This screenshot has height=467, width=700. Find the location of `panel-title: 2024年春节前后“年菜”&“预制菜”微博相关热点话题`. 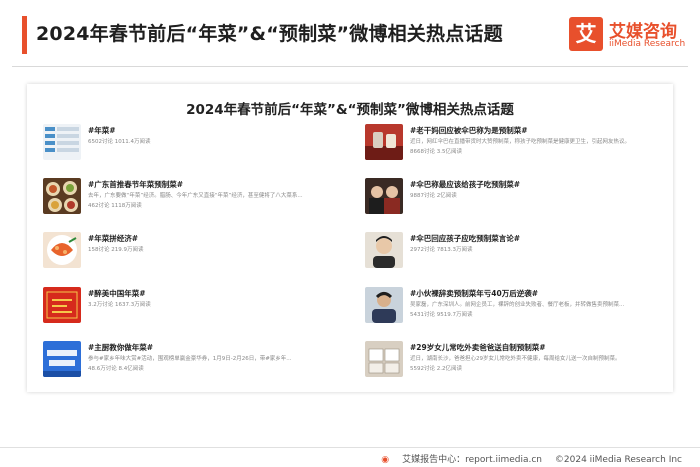

panel-title: 2024年春节前后“年菜”&“预制菜”微博相关热点话题 is located at coordinates (350, 110).